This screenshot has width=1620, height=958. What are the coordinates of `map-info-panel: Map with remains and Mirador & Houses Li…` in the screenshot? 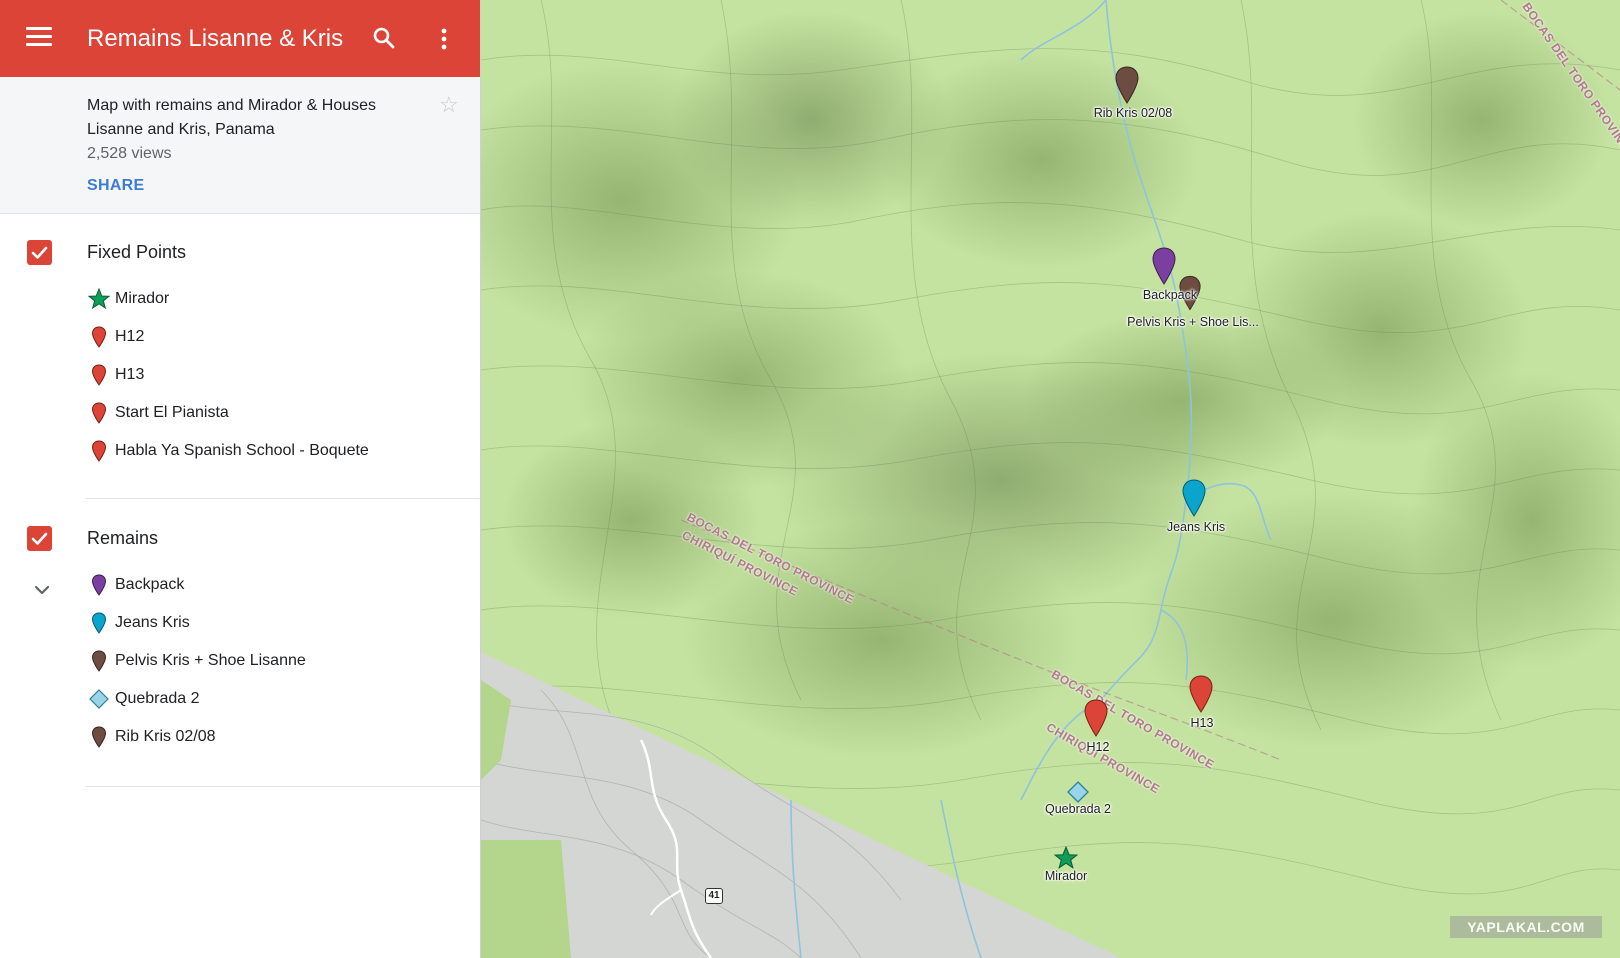 It's located at (240, 145).